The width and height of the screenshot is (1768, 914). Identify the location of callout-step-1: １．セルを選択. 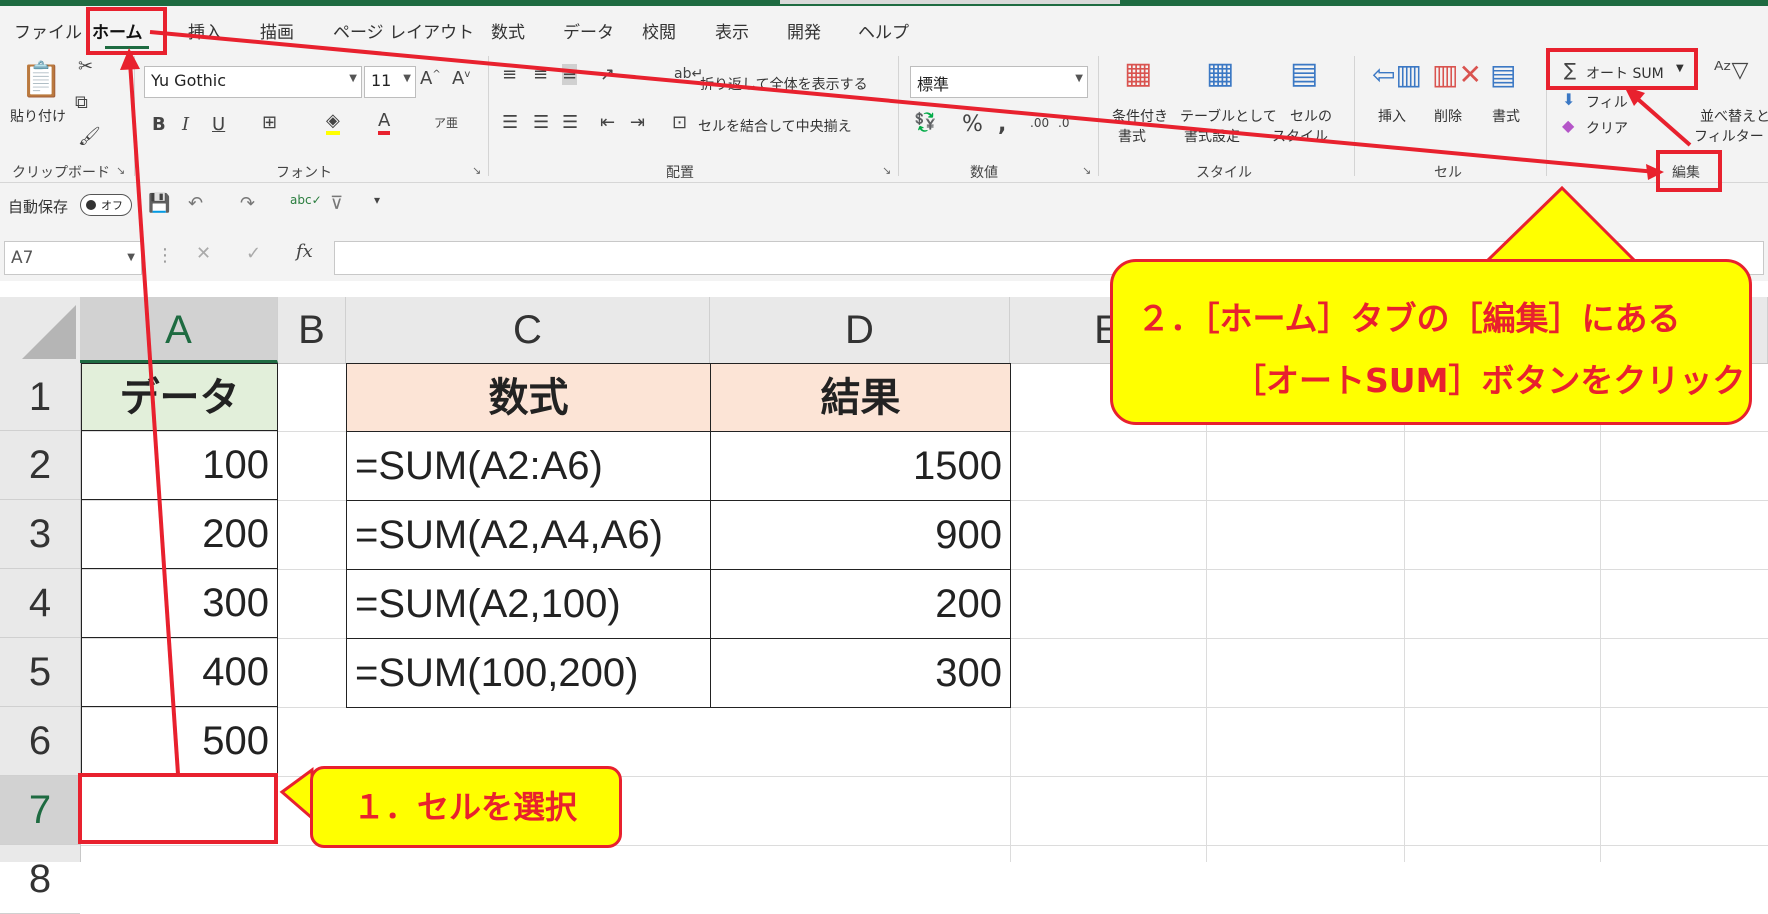
(466, 807).